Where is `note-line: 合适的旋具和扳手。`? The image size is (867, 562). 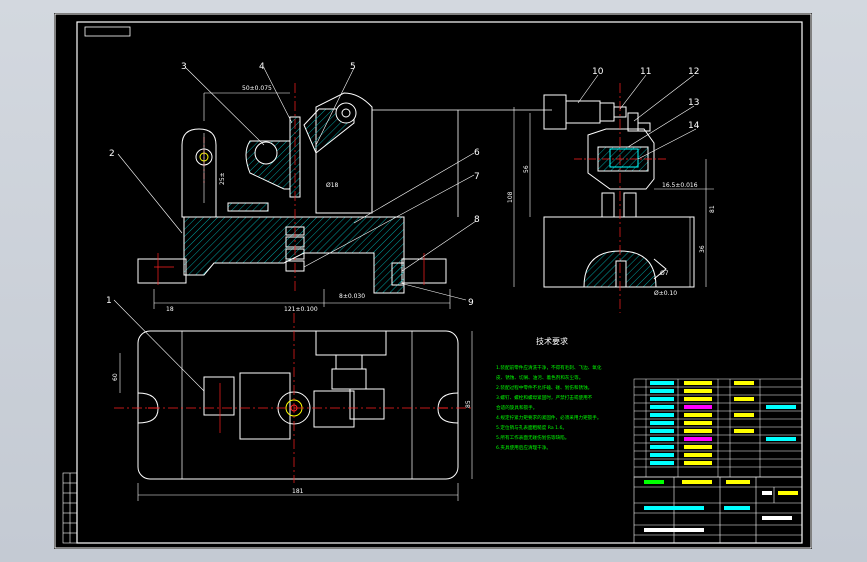
note-line: 合适的旋具和扳手。 is located at coordinates (516, 407).